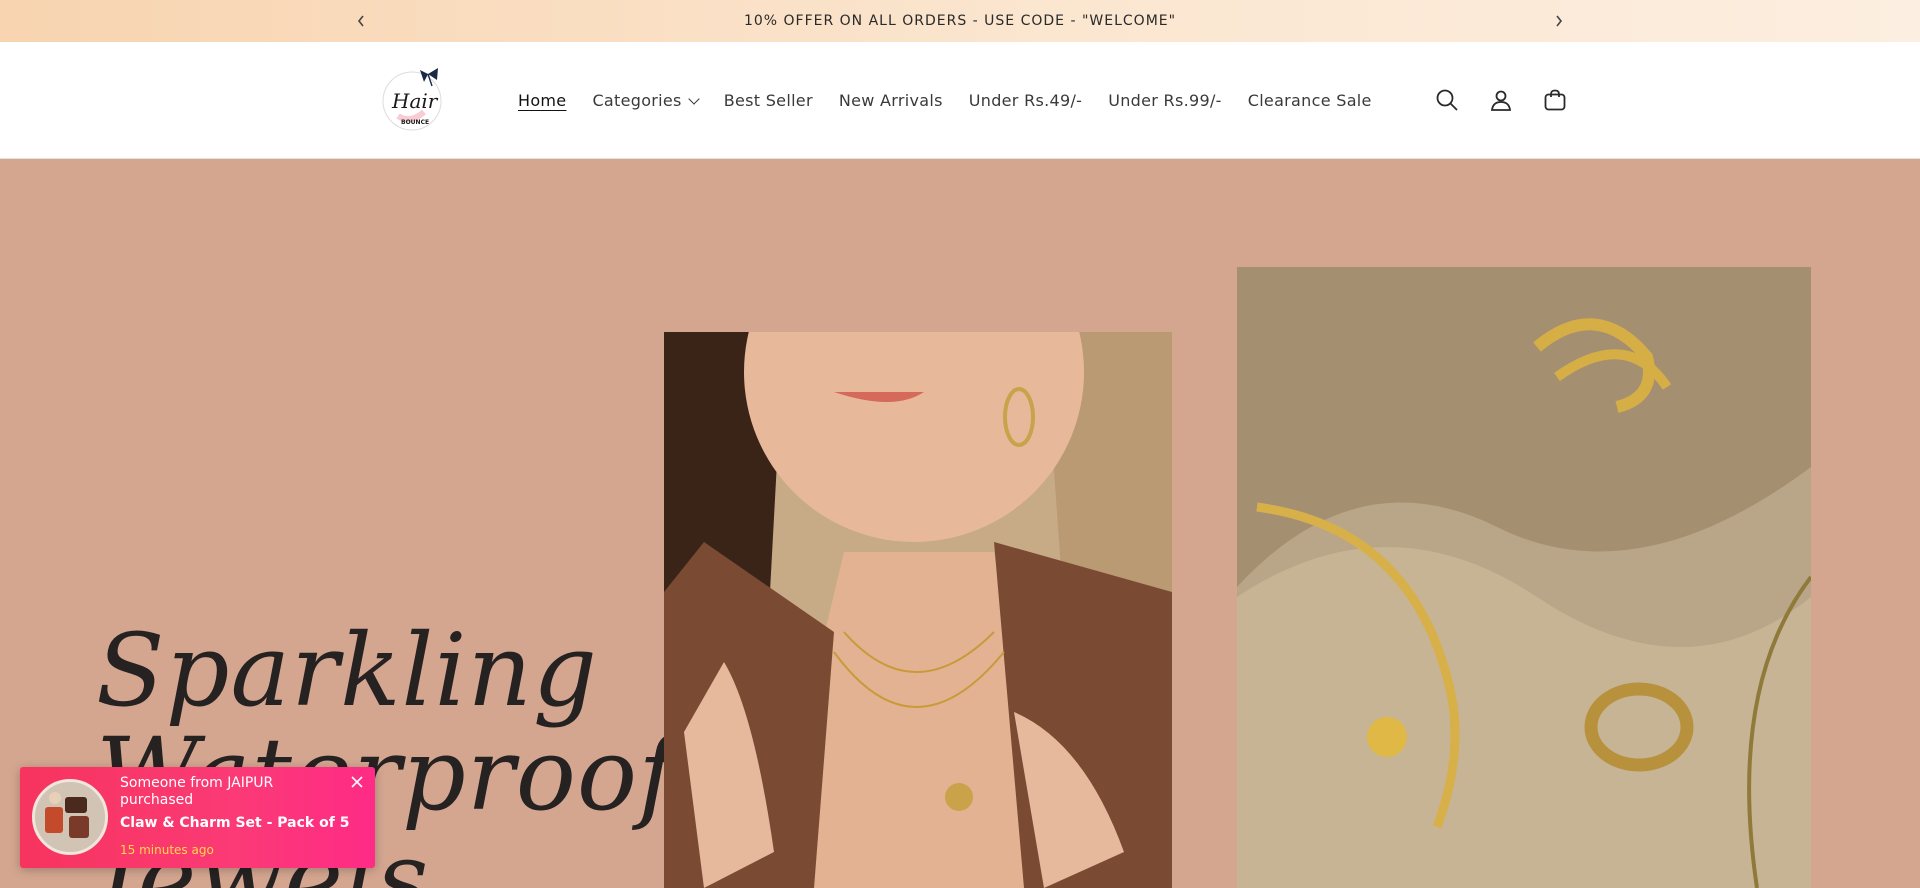 The height and width of the screenshot is (888, 1920). Describe the element at coordinates (1559, 21) in the screenshot. I see `chevron-right-icon` at that location.